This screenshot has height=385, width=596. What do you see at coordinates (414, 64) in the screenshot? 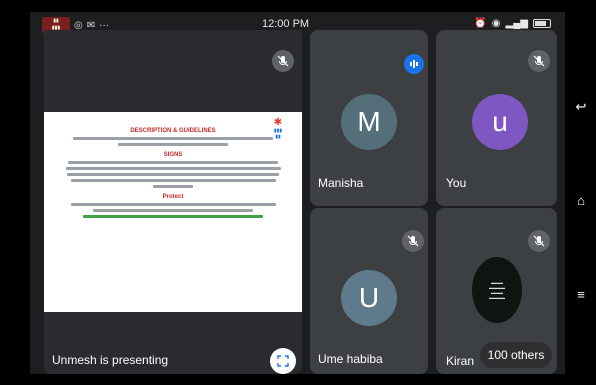
I see `speaking-icon` at bounding box center [414, 64].